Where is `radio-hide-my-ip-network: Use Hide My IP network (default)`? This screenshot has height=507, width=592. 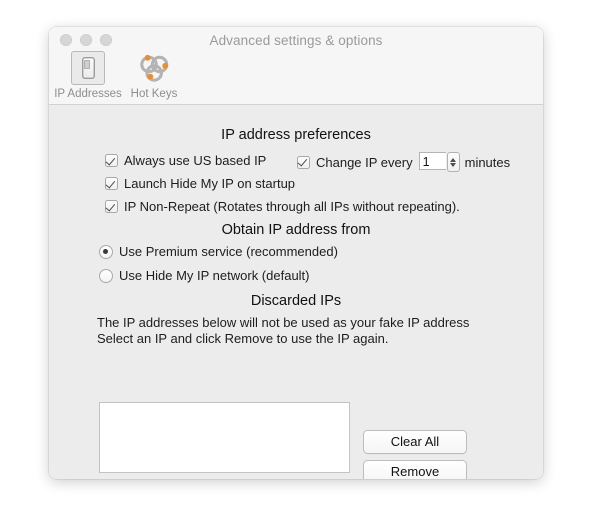
radio-hide-my-ip-network: Use Hide My IP network (default) is located at coordinates (204, 275).